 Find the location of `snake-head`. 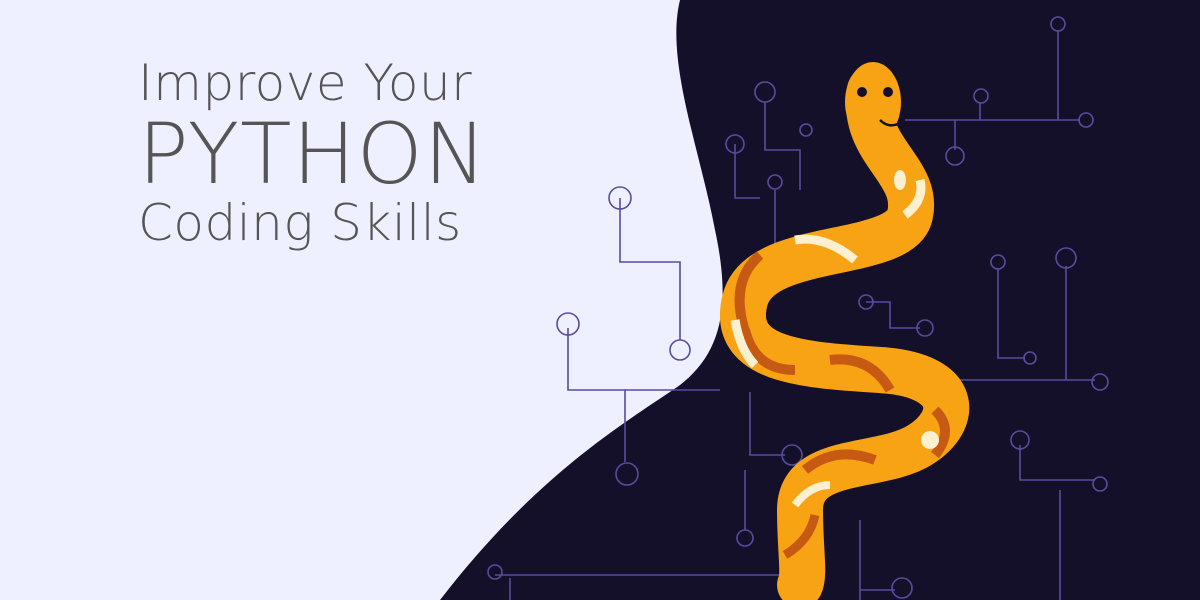

snake-head is located at coordinates (873, 102).